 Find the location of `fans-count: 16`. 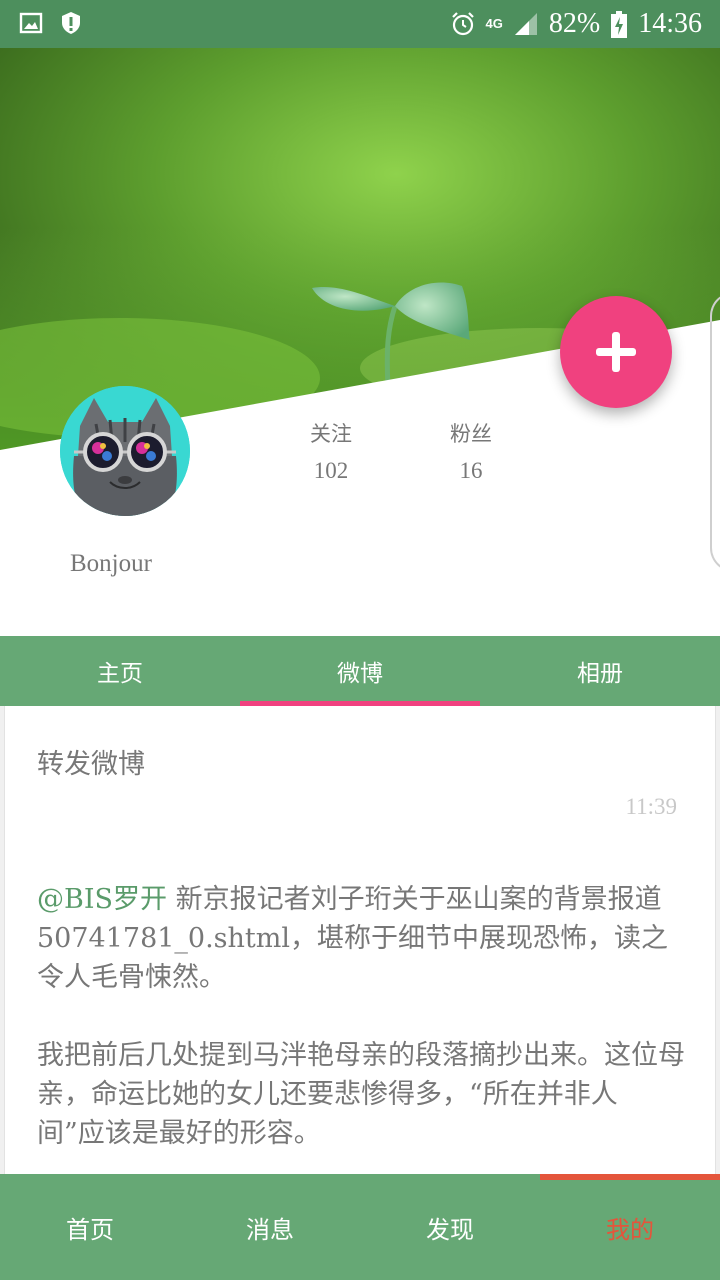

fans-count: 16 is located at coordinates (471, 470).